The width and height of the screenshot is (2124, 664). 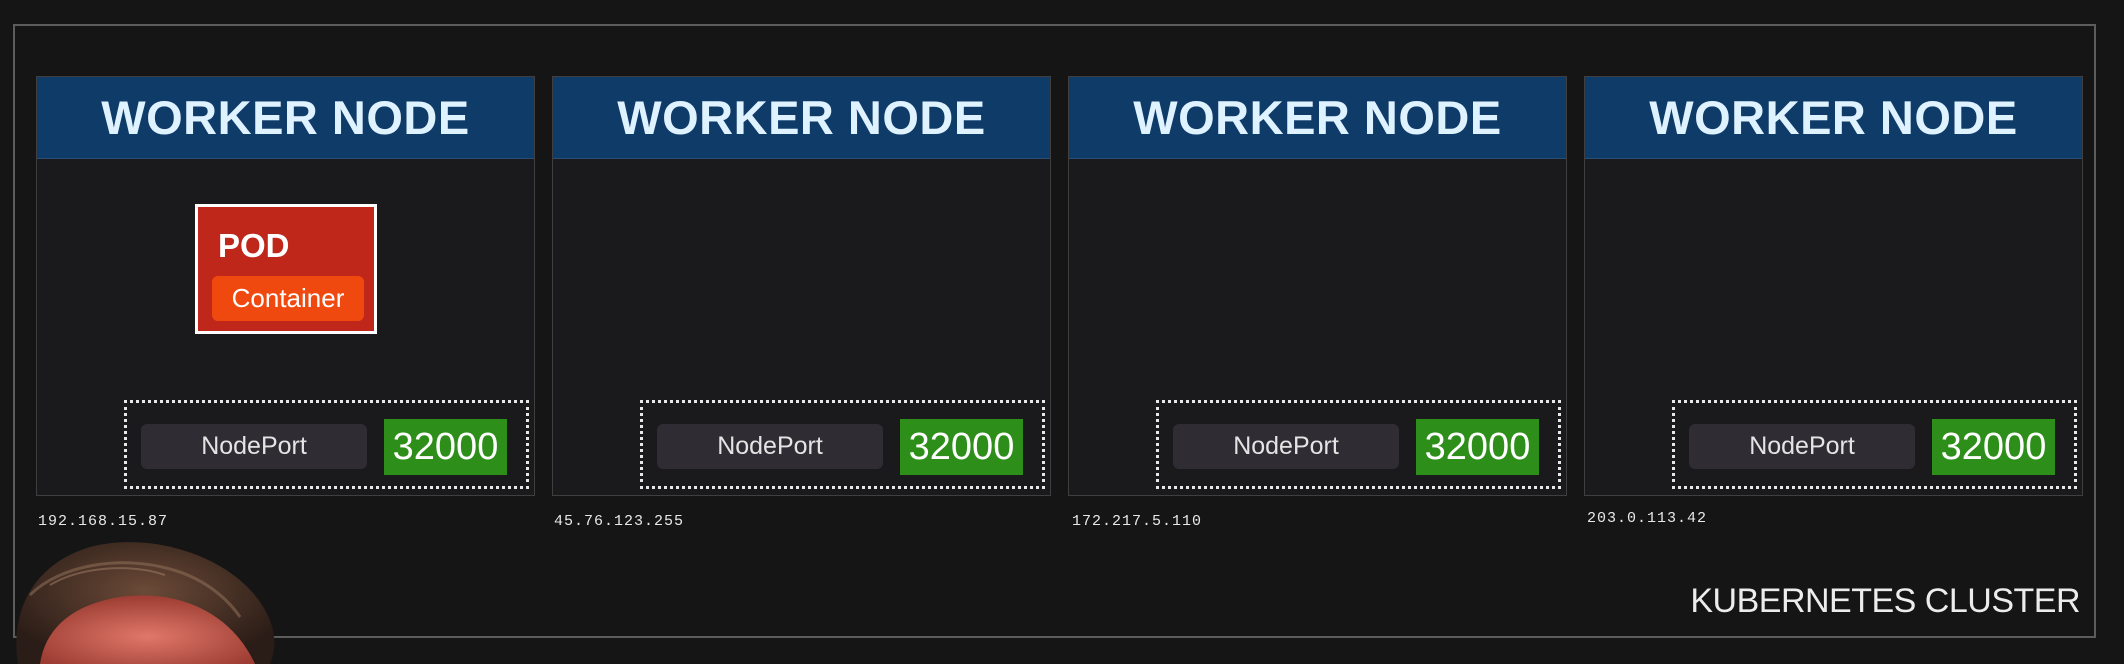 I want to click on worker-node-2: WORKER NODE NodePort 32000, so click(x=801, y=286).